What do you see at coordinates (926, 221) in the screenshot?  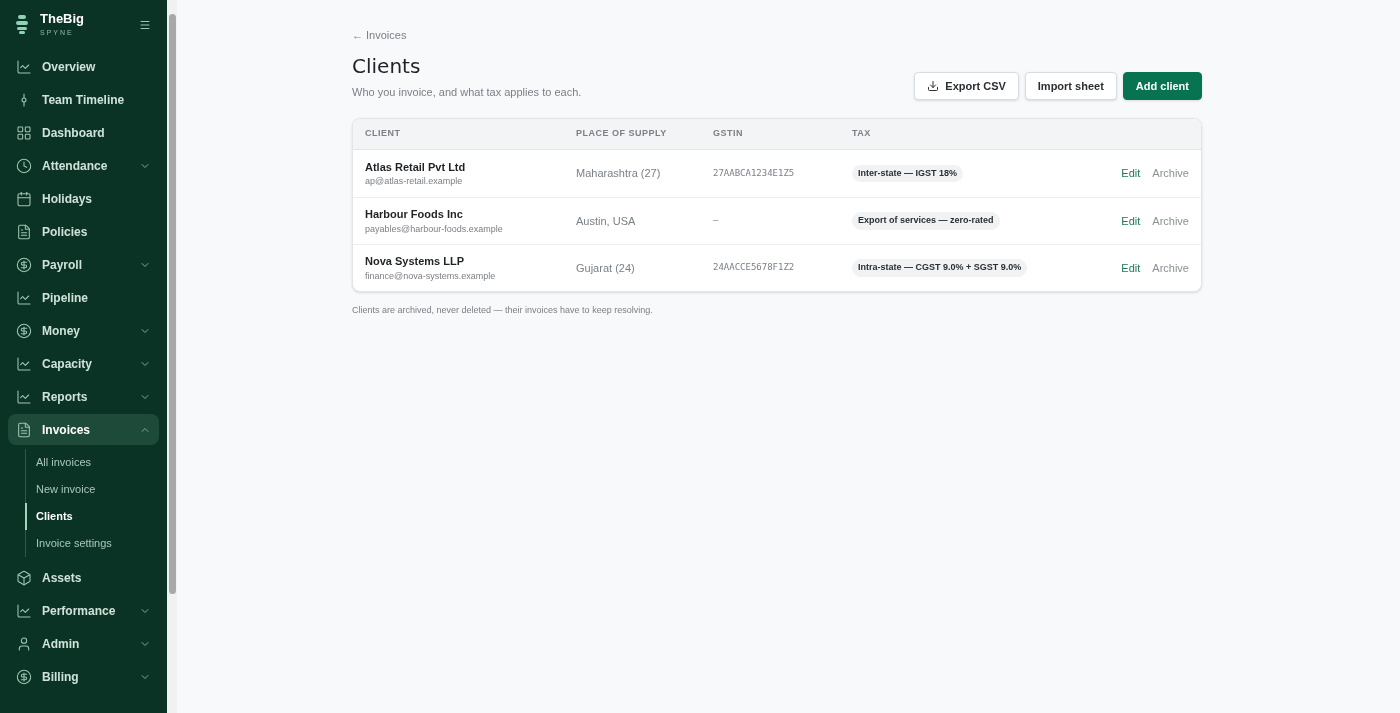 I see `tax-tag: Export of services — zero-rated` at bounding box center [926, 221].